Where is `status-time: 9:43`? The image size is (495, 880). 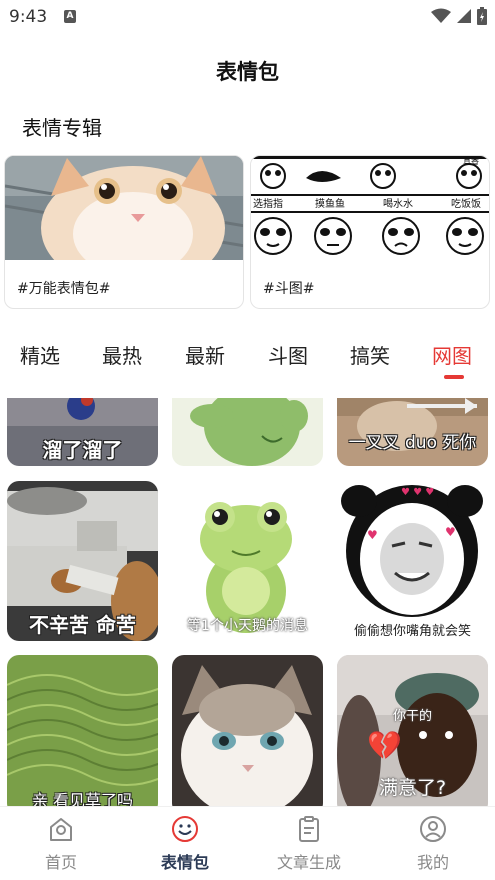
status-time: 9:43 is located at coordinates (28, 17).